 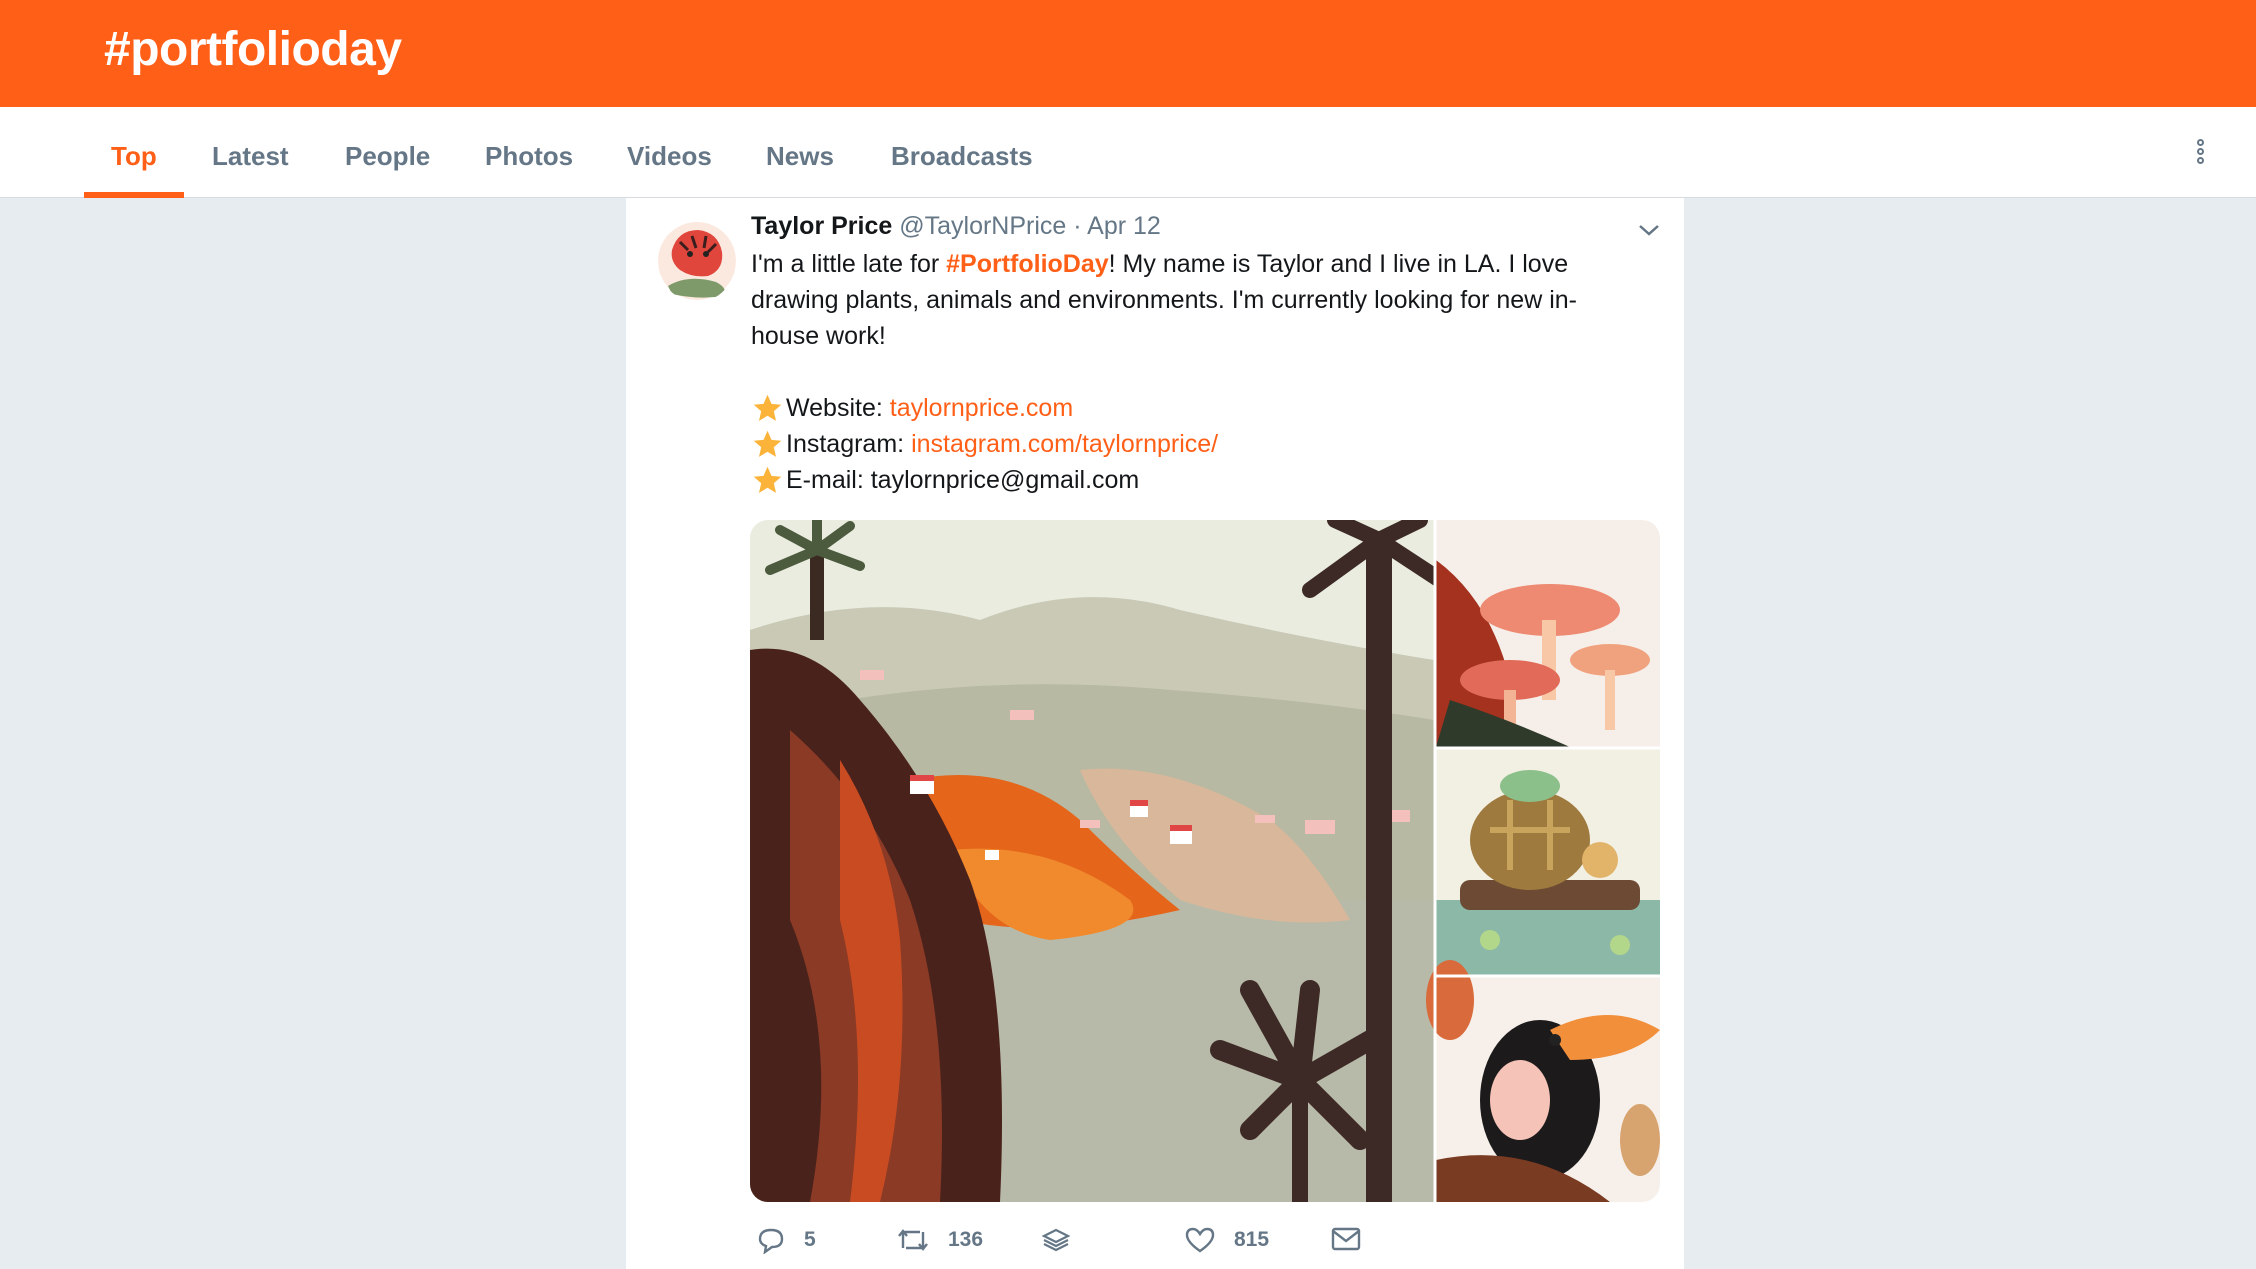 I want to click on tab-people: People, so click(x=387, y=156).